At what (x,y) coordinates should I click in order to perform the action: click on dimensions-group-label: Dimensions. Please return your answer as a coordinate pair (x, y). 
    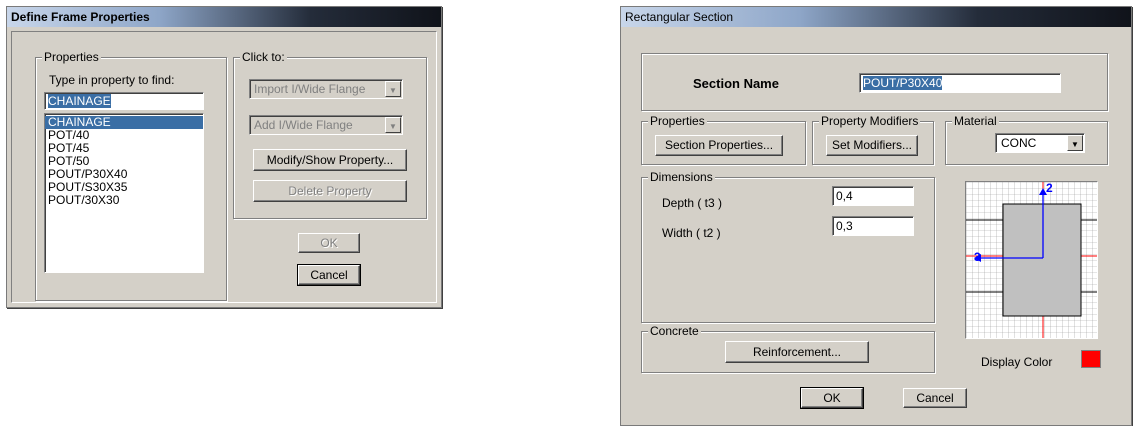
    Looking at the image, I should click on (681, 177).